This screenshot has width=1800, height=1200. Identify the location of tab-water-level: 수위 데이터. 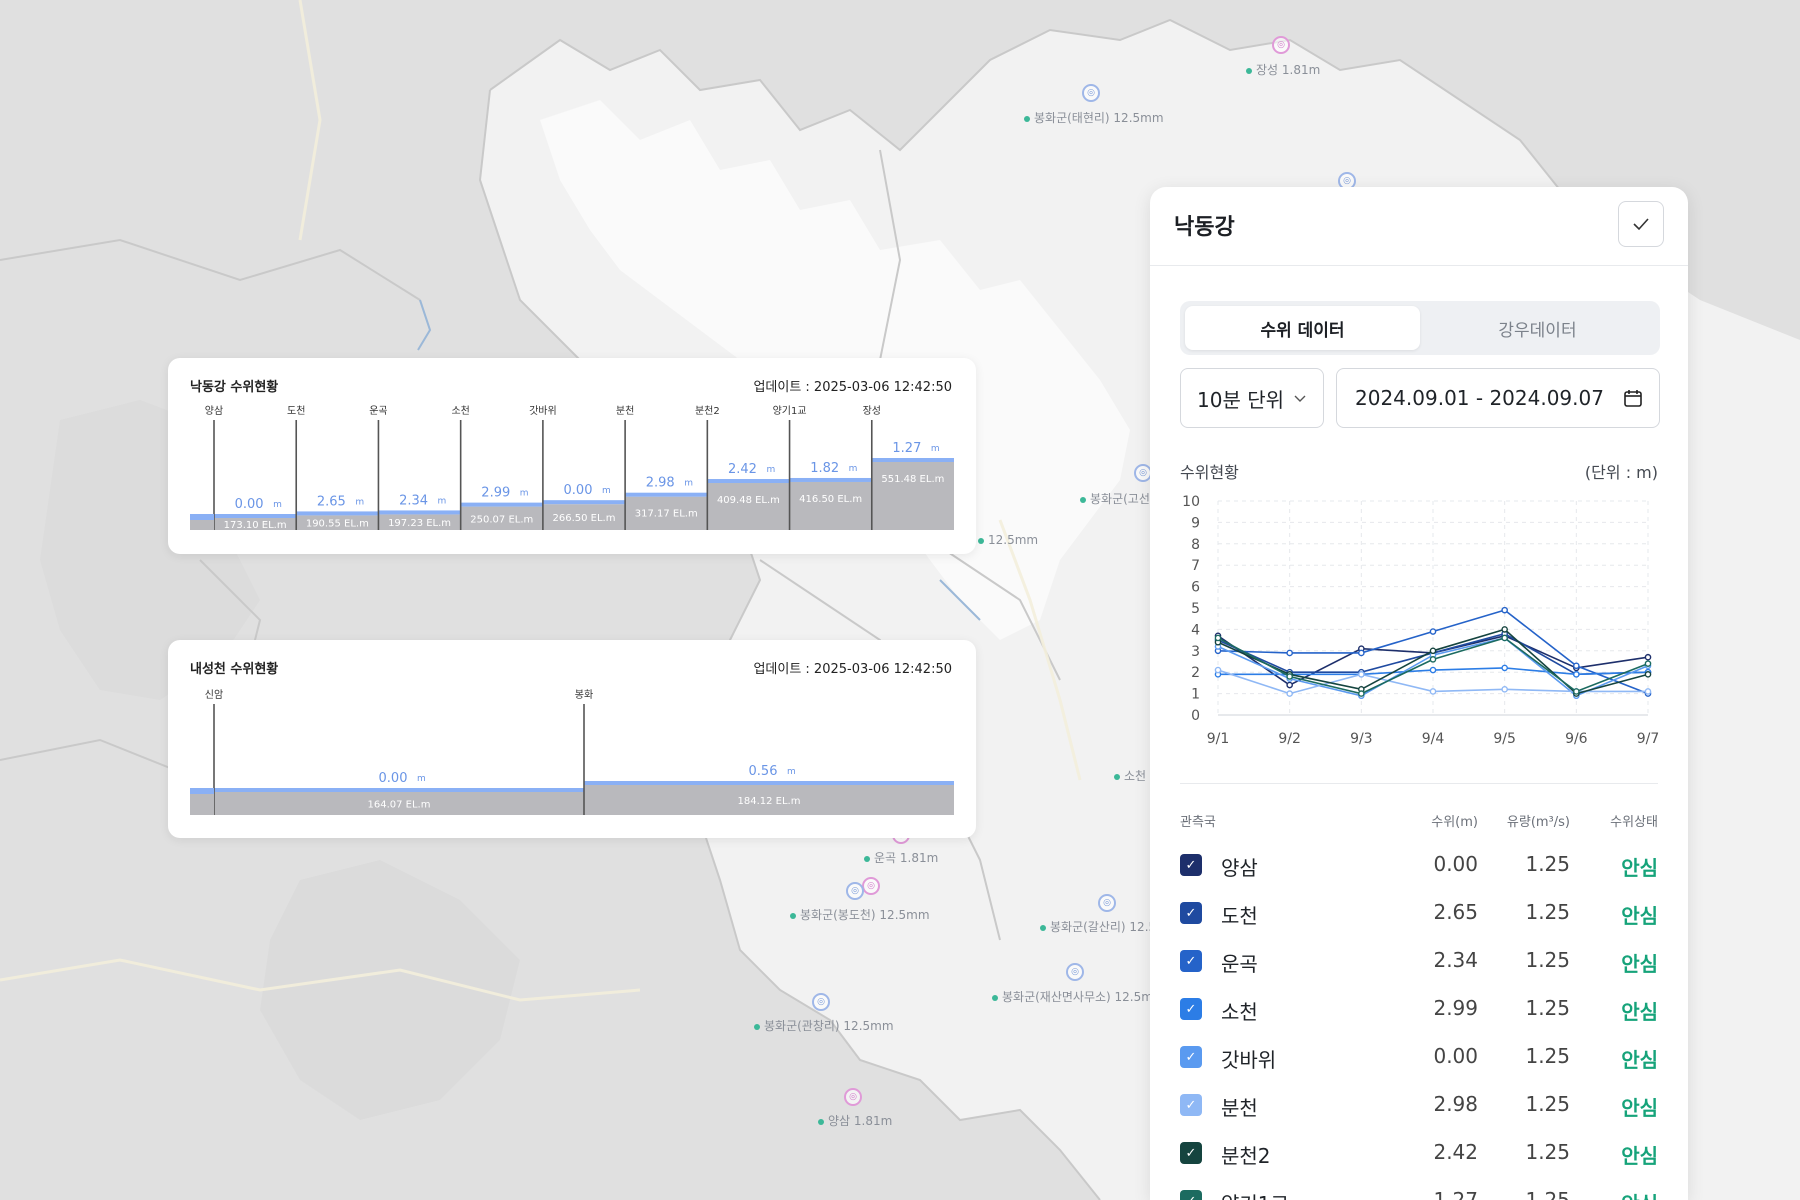
(1302, 328).